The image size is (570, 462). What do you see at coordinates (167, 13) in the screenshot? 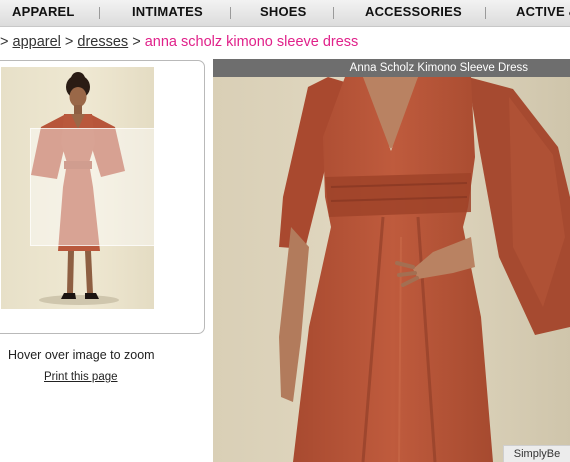
I see `nav-intimates: INTIMATES` at bounding box center [167, 13].